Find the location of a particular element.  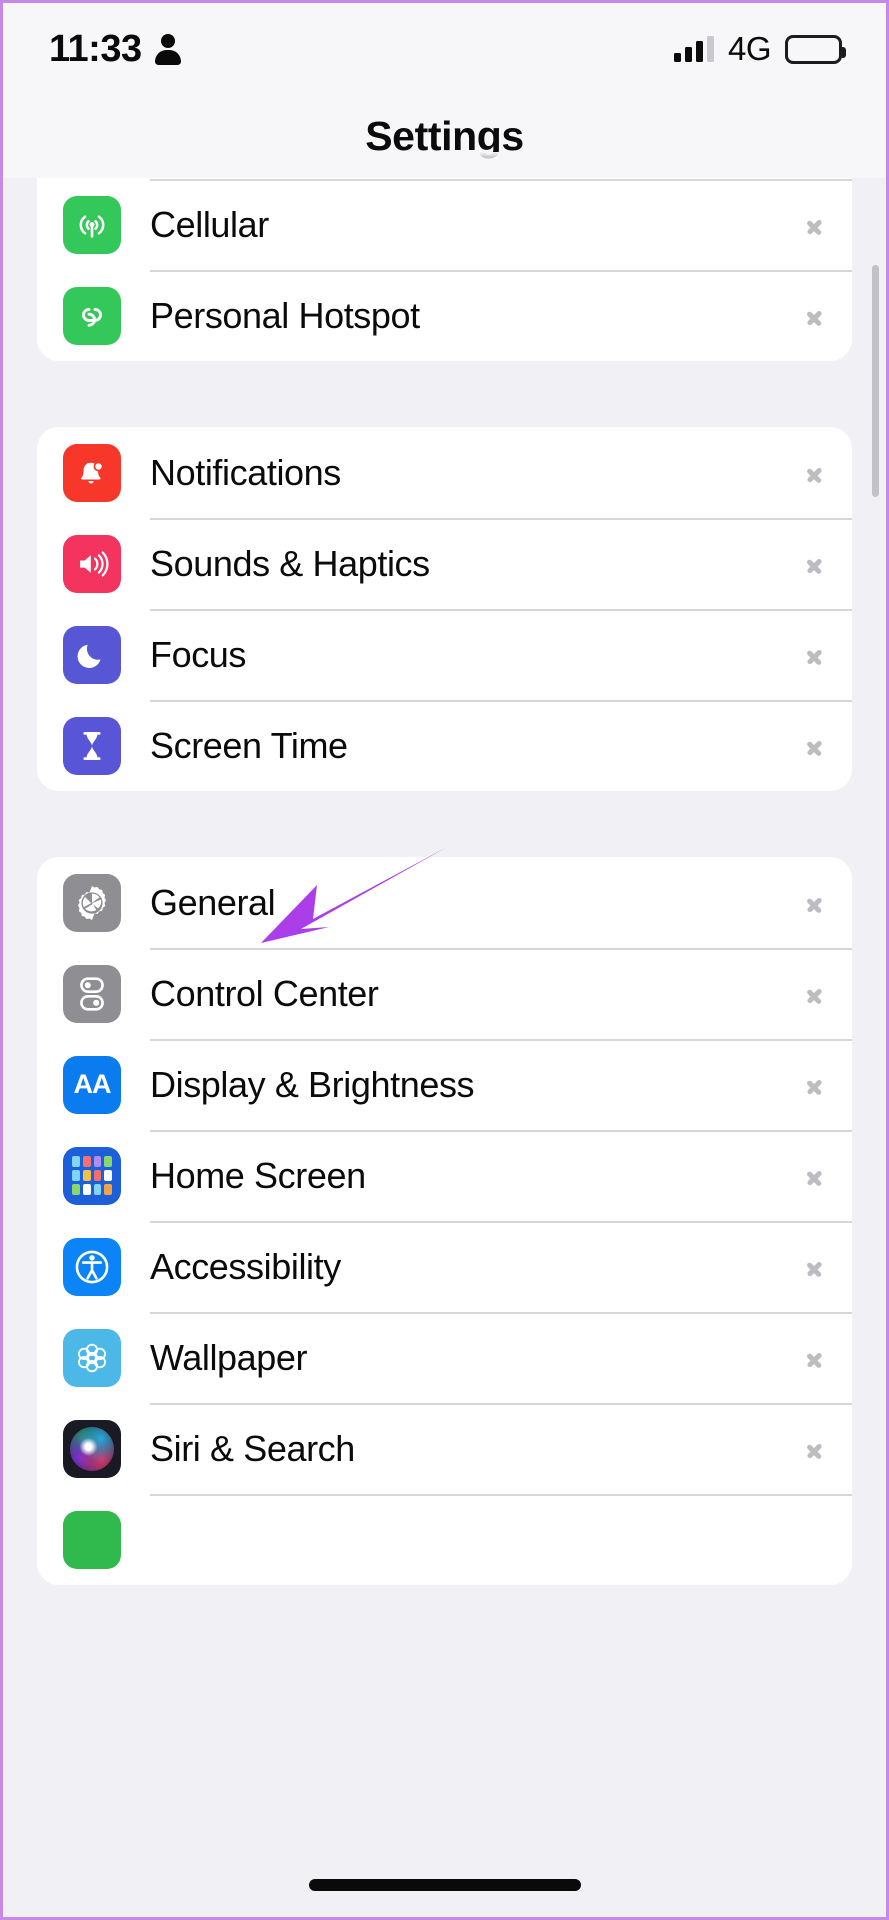

siri-icon is located at coordinates (92, 1448).